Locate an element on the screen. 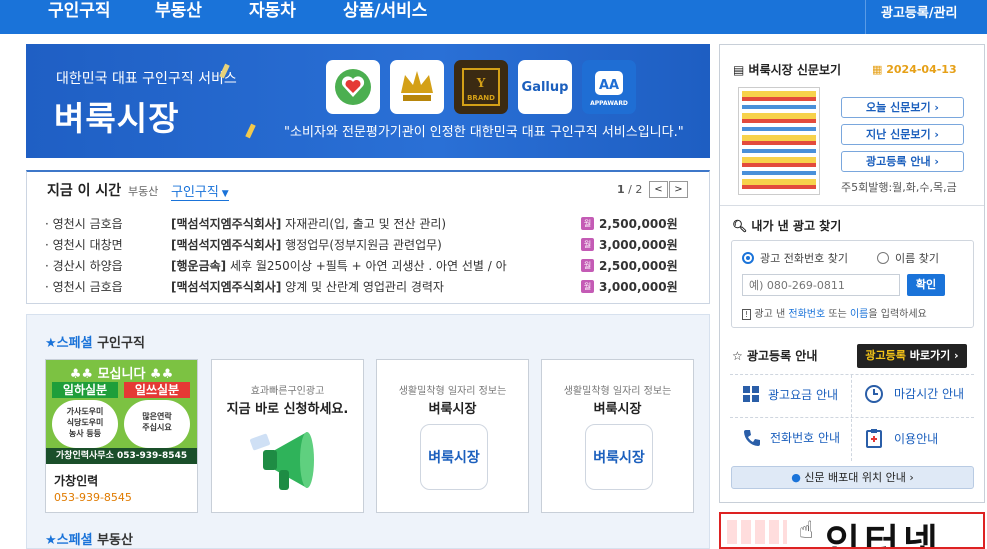  ad-info-title: ☆ 광고등록 안내 is located at coordinates (774, 355).